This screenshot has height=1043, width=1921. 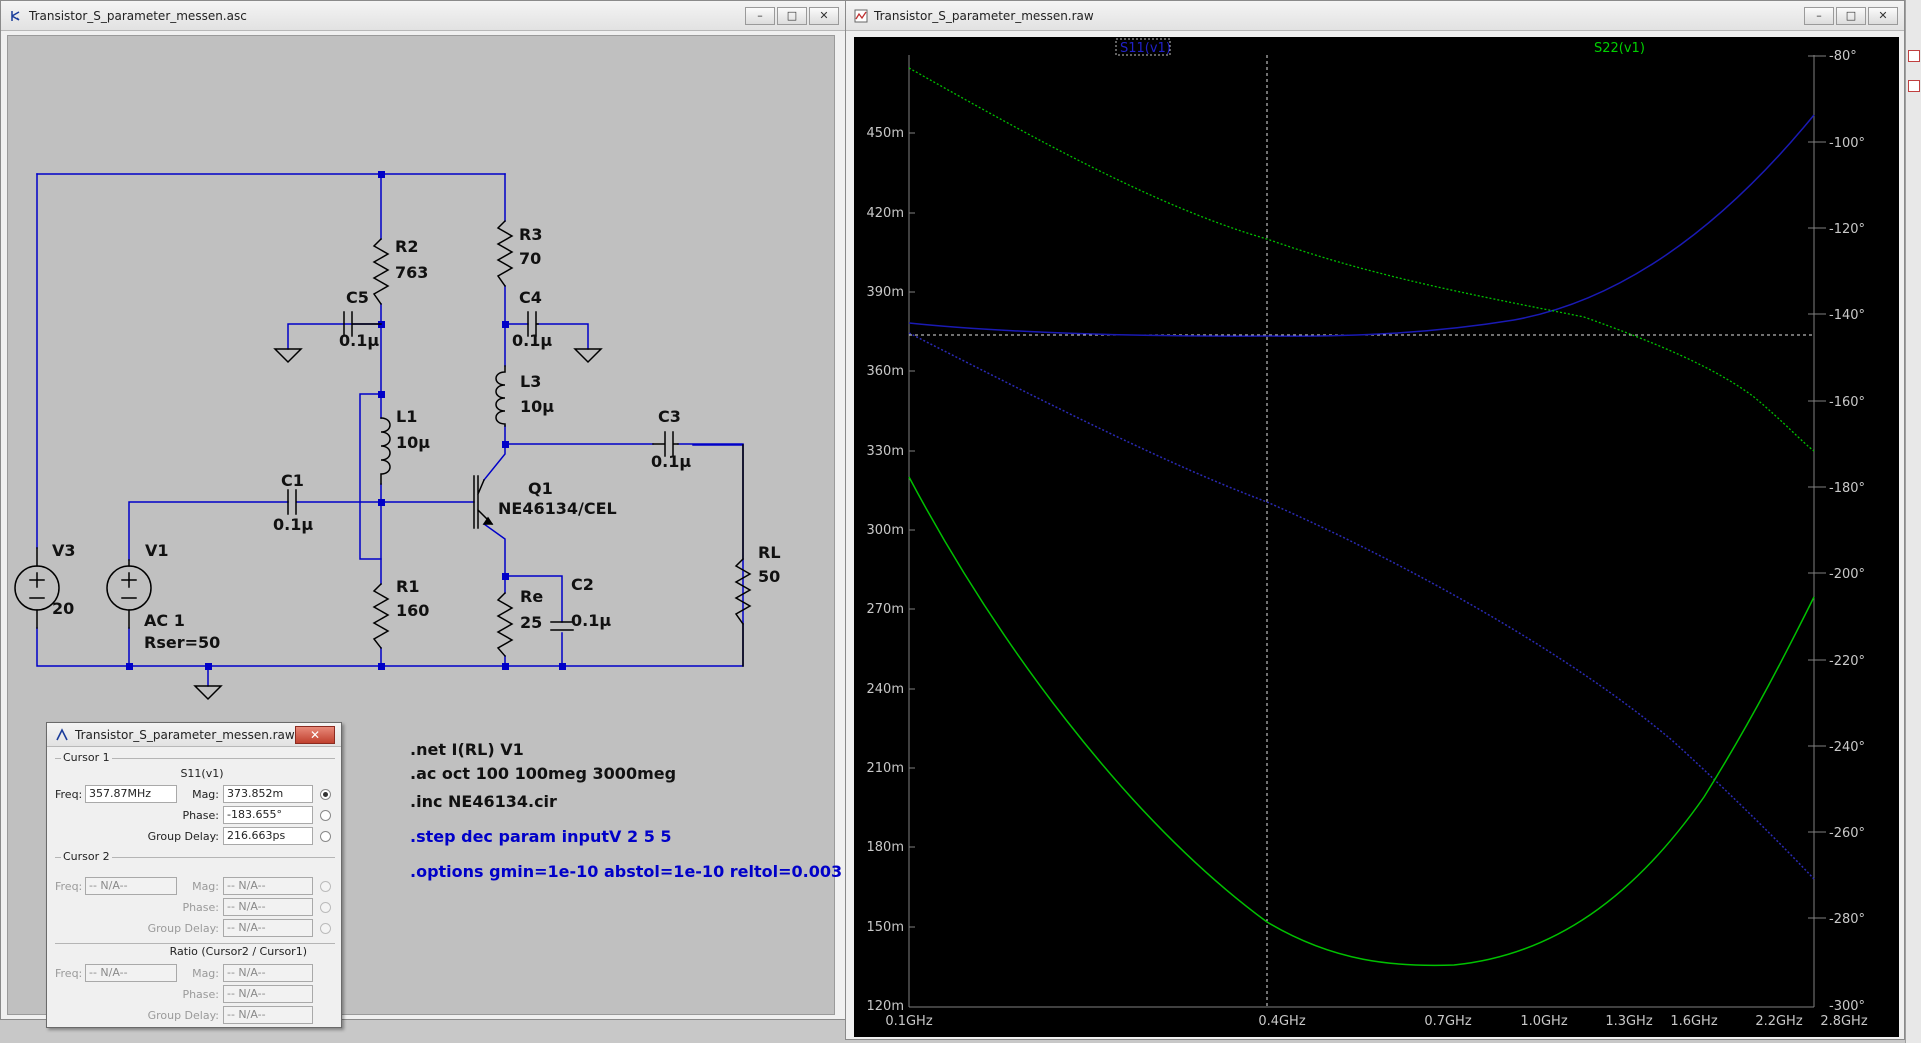 What do you see at coordinates (62, 734) in the screenshot?
I see `ltspice-icon` at bounding box center [62, 734].